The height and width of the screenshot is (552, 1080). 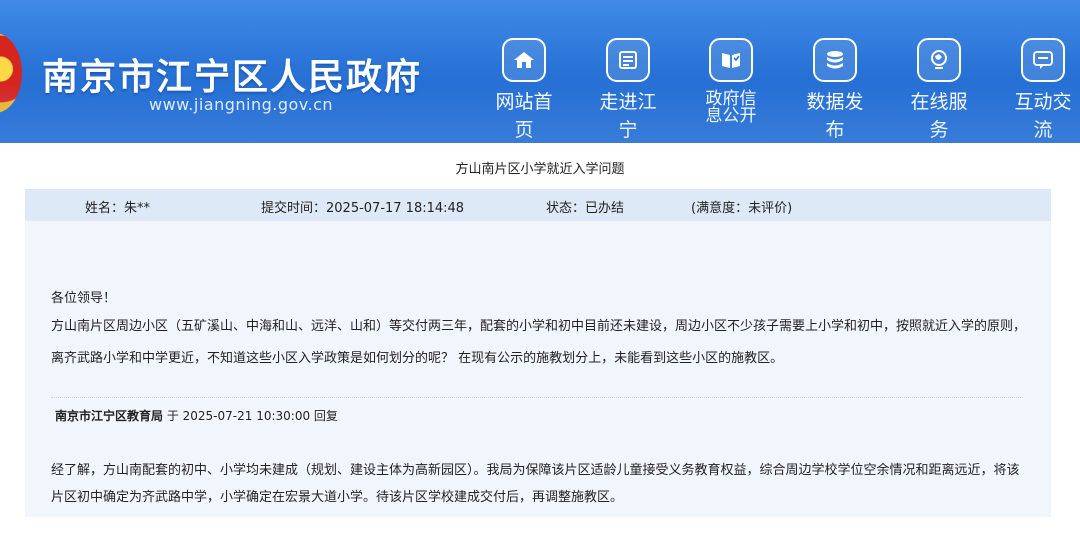 What do you see at coordinates (939, 90) in the screenshot?
I see `nav-online-service: 在线服务` at bounding box center [939, 90].